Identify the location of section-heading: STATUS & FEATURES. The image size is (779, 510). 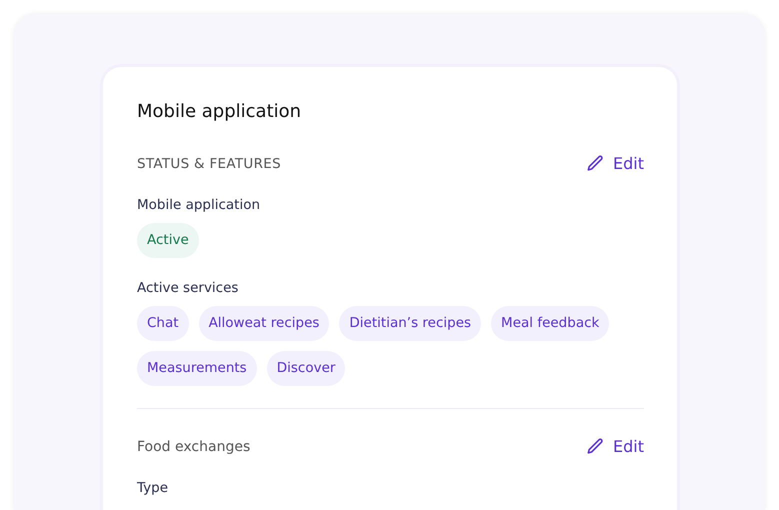
(209, 164).